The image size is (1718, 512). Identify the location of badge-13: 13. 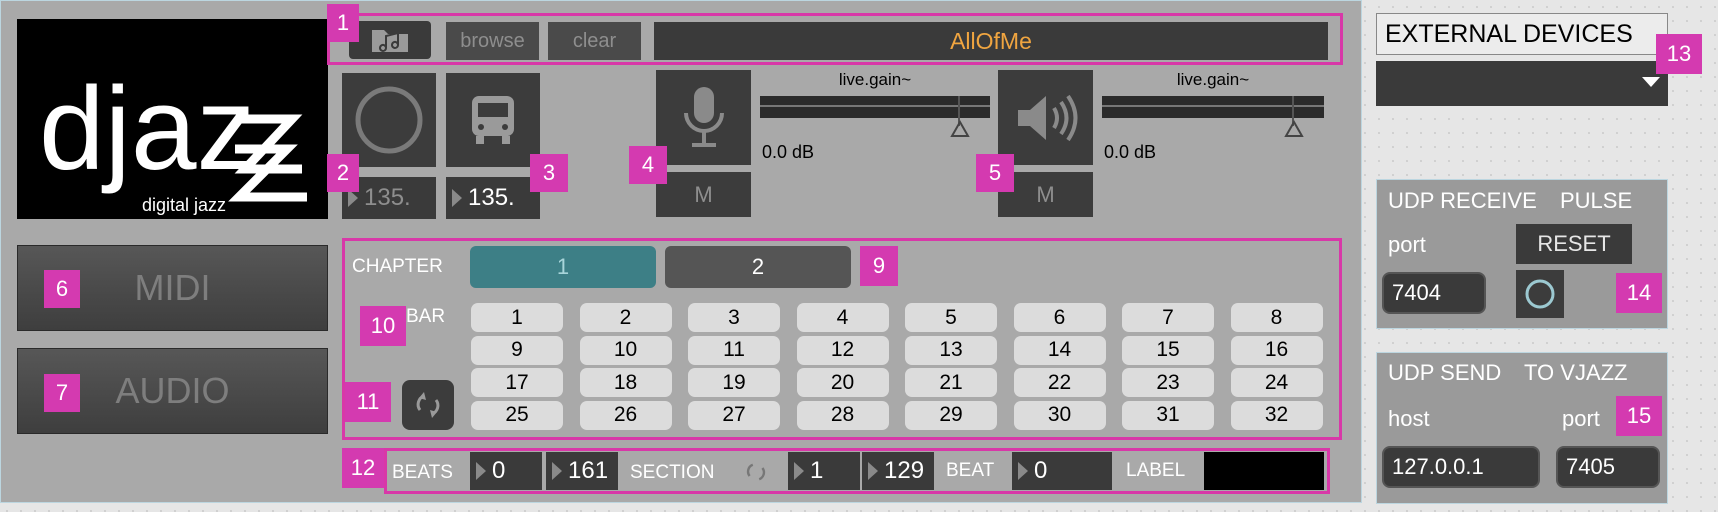
(1679, 54).